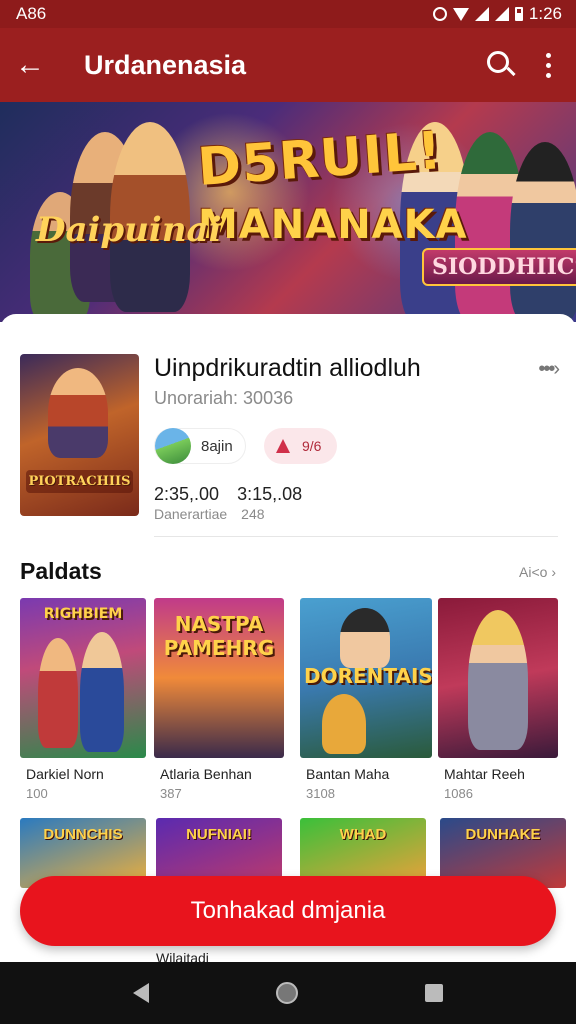 The image size is (576, 1024). Describe the element at coordinates (173, 446) in the screenshot. I see `developer-avatar` at that location.